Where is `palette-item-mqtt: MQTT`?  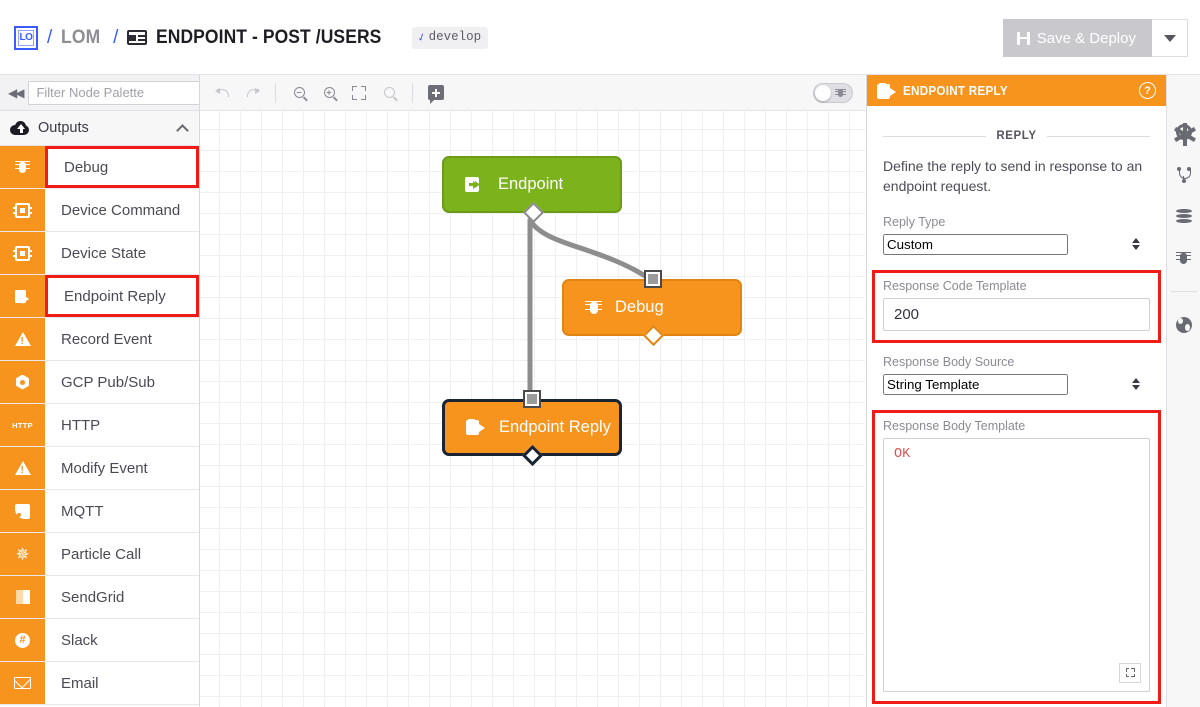 palette-item-mqtt: MQTT is located at coordinates (99, 511).